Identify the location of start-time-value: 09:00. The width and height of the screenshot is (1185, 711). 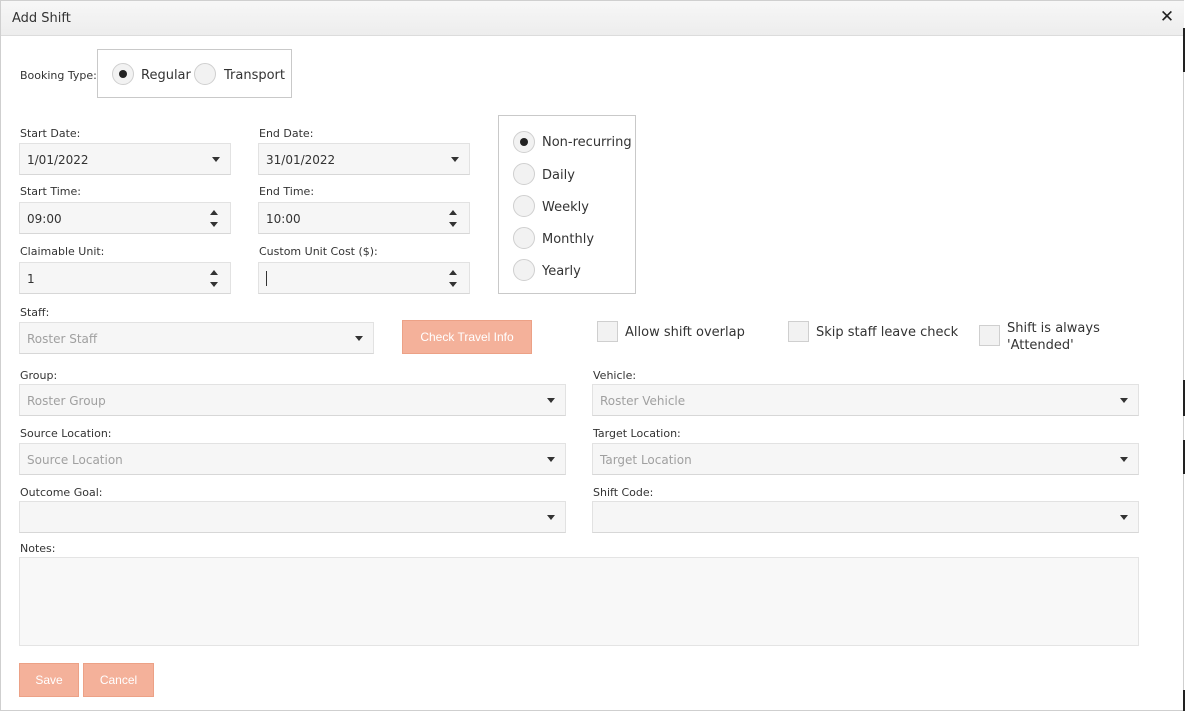
(44, 219).